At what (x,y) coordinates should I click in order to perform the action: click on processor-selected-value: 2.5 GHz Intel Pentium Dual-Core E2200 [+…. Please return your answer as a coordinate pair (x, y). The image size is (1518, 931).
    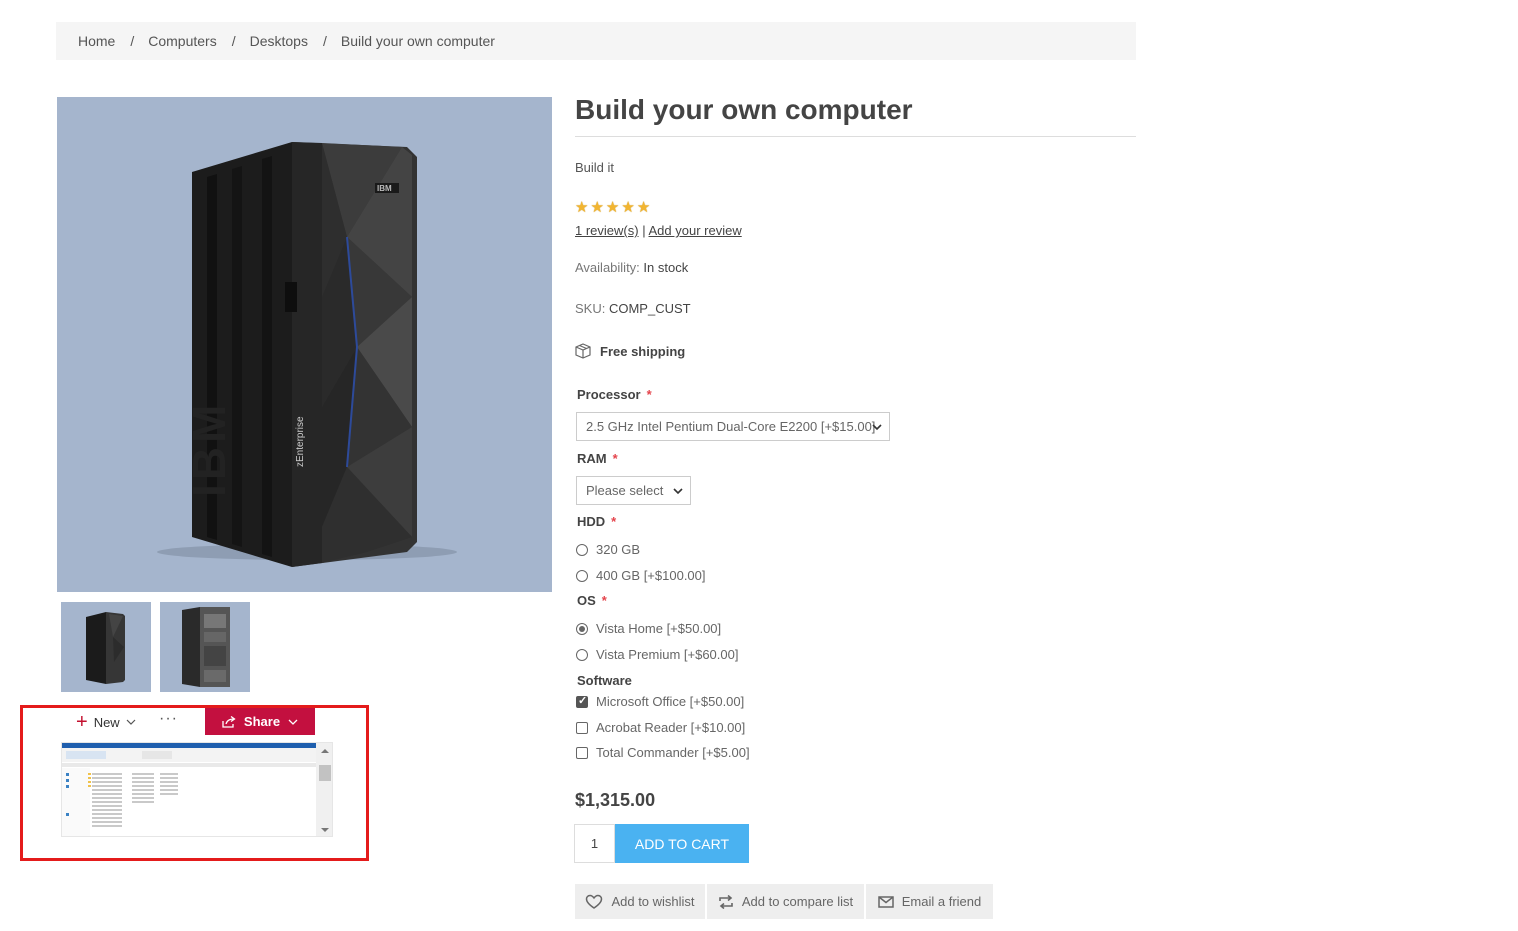
    Looking at the image, I should click on (731, 426).